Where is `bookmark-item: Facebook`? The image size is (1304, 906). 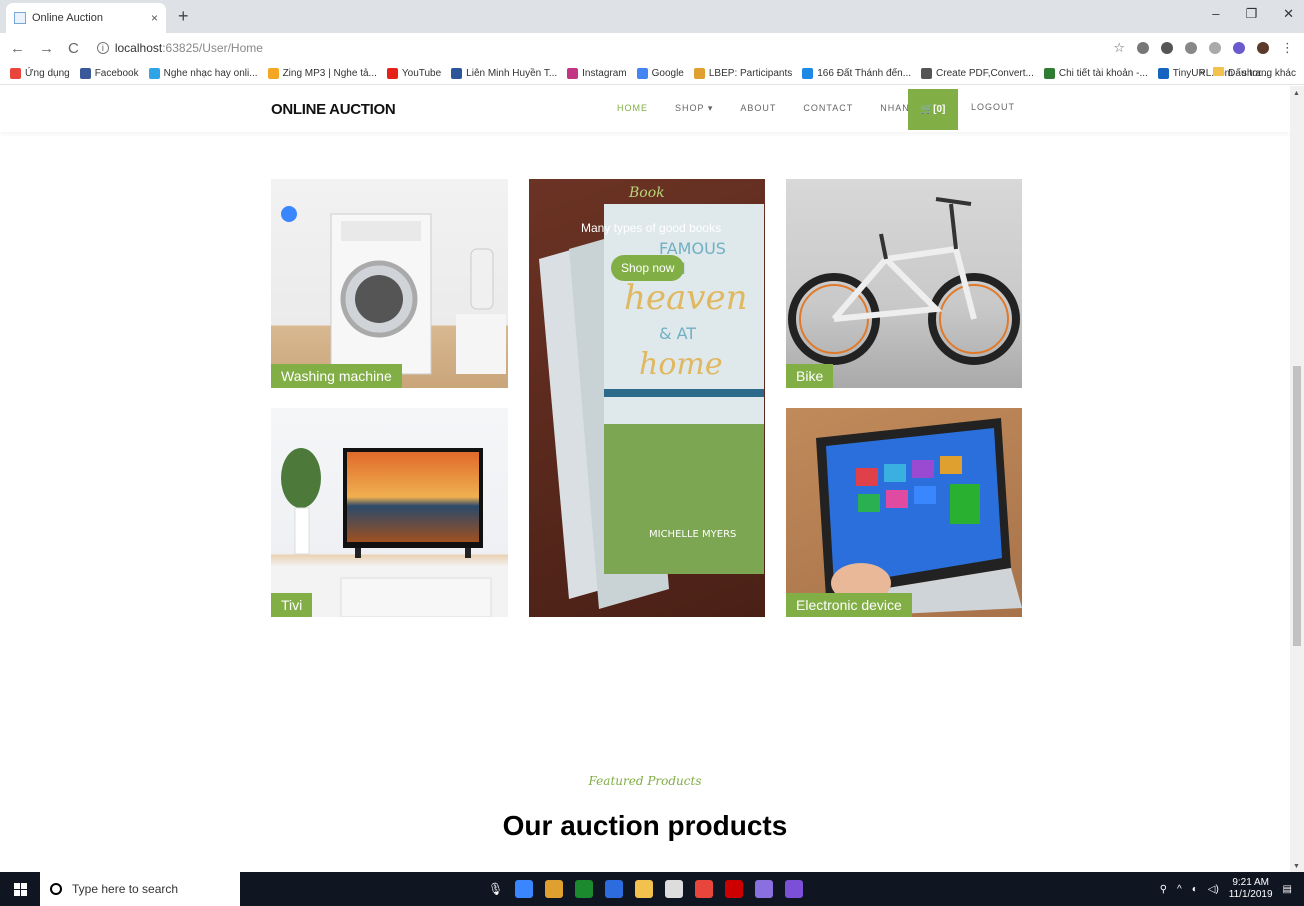
bookmark-item: Facebook is located at coordinates (109, 73).